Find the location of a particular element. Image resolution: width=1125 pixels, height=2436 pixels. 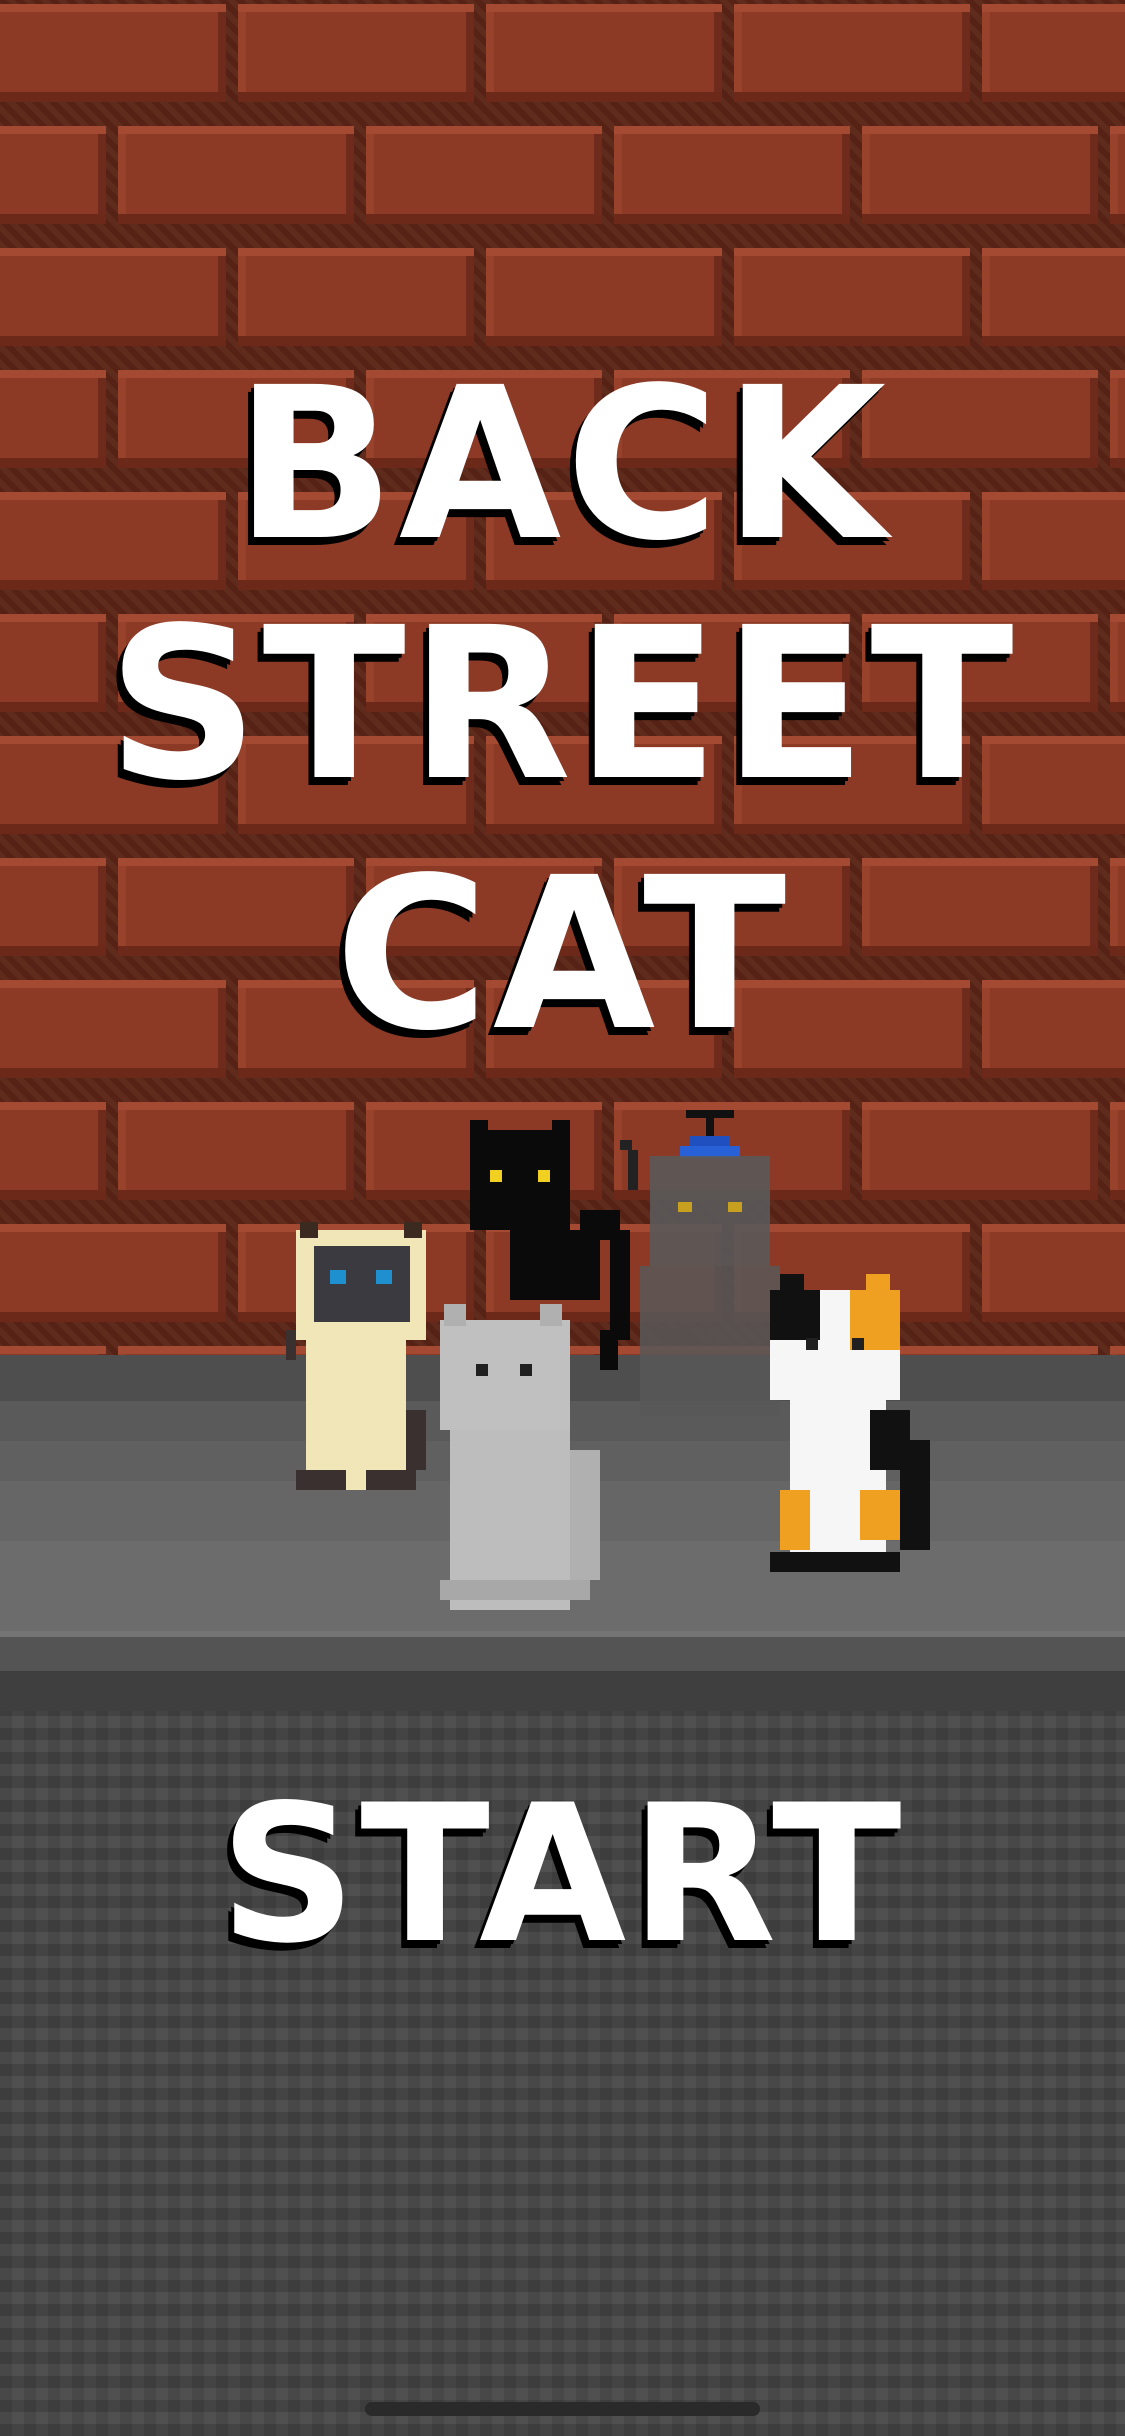

game-title-line-2: STREET is located at coordinates (562, 704).